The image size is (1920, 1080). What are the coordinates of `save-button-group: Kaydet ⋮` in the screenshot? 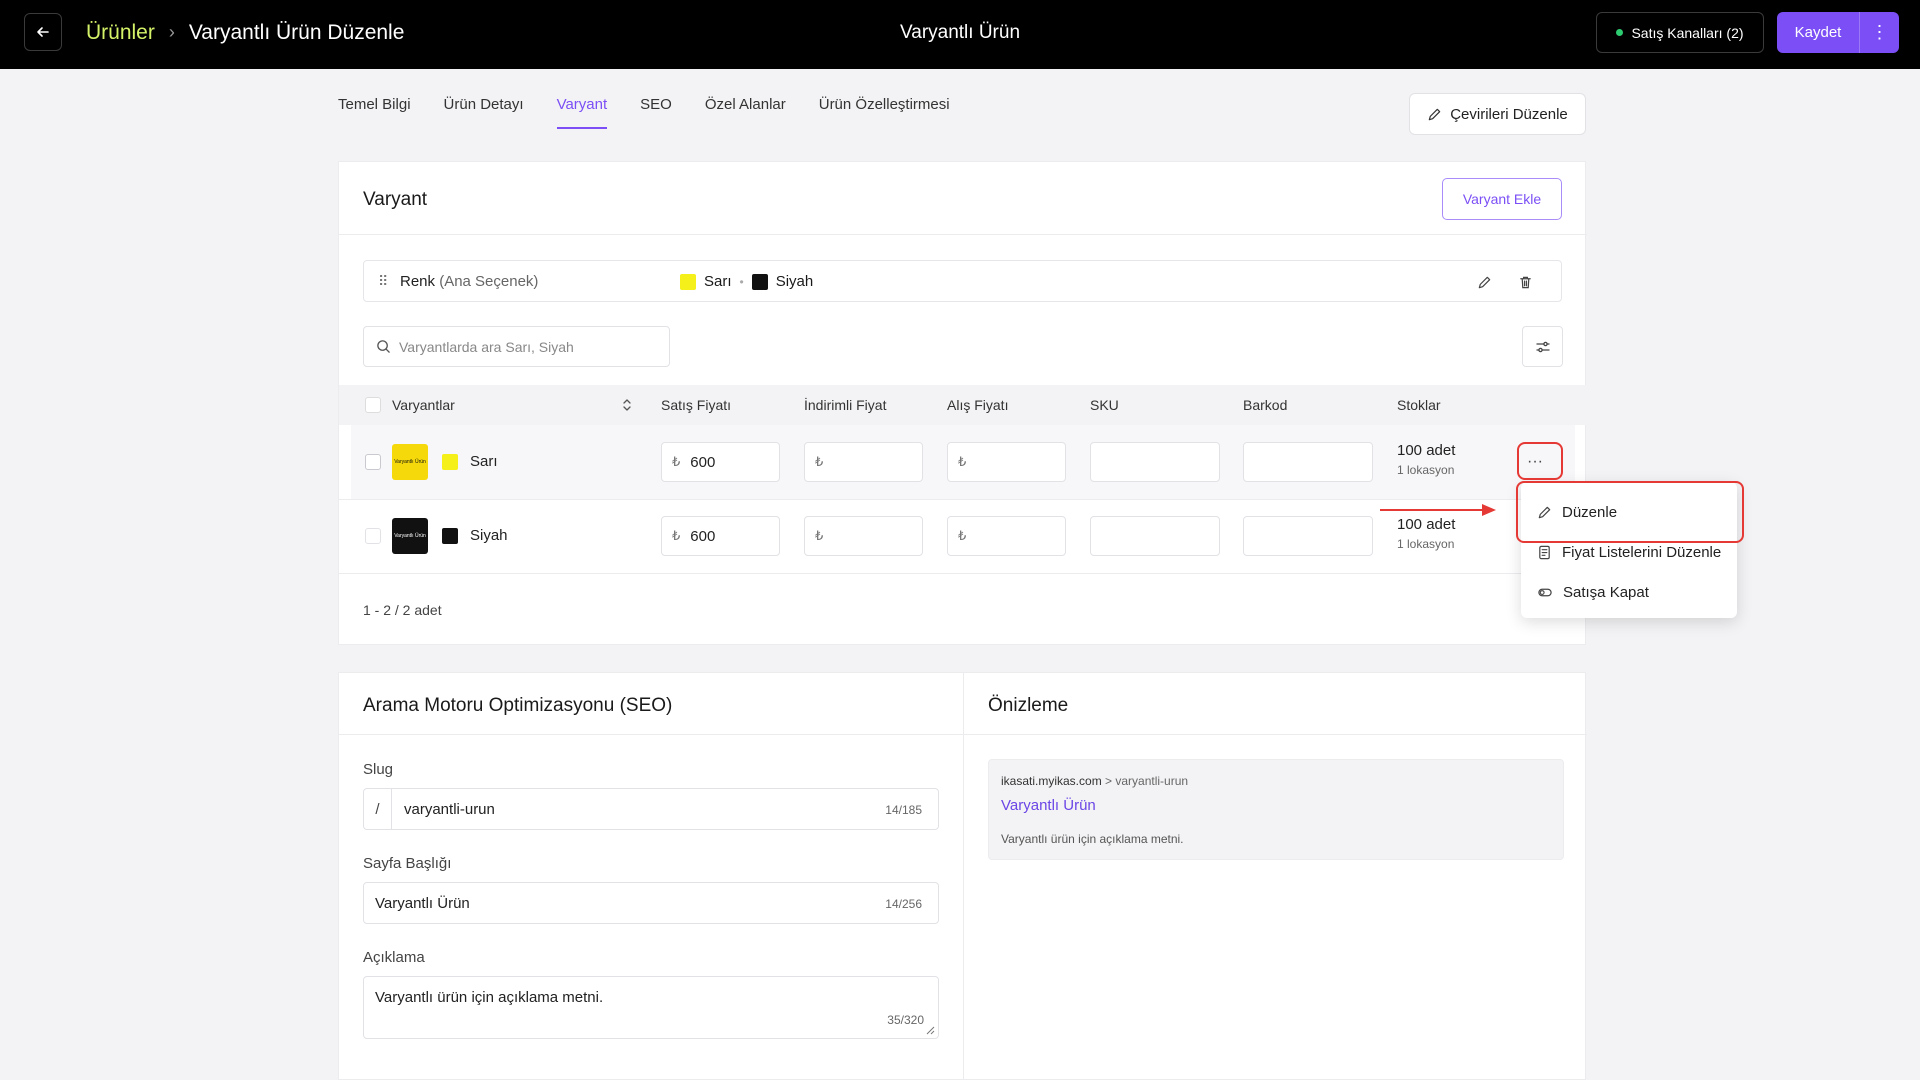 It's located at (1838, 32).